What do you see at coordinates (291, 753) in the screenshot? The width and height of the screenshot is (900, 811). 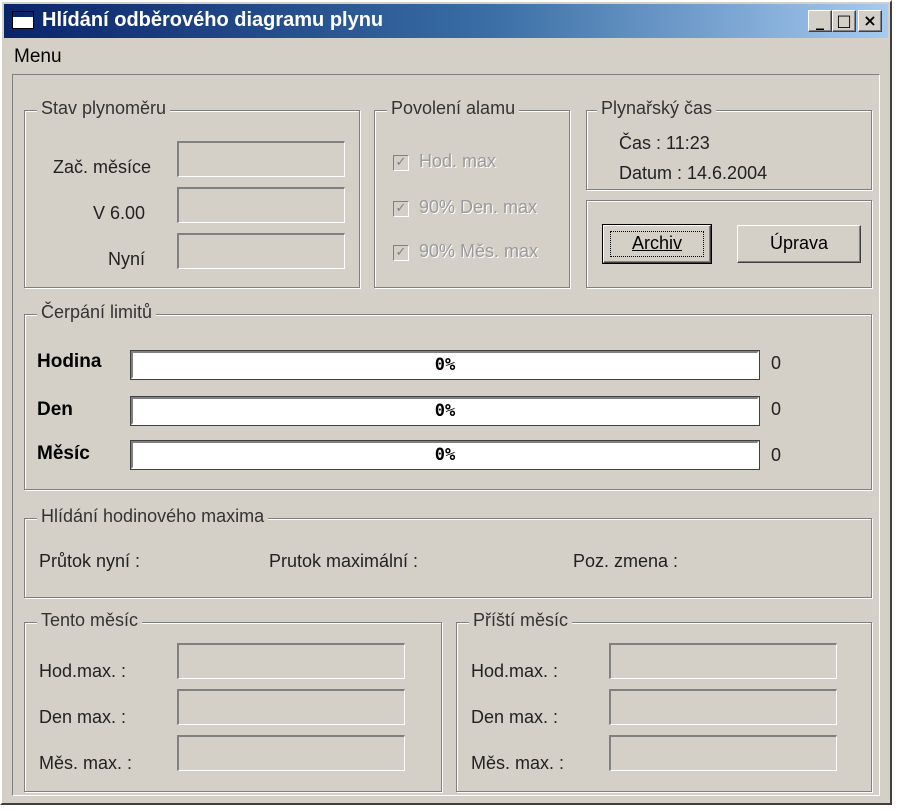 I see `field-tento-mes-max` at bounding box center [291, 753].